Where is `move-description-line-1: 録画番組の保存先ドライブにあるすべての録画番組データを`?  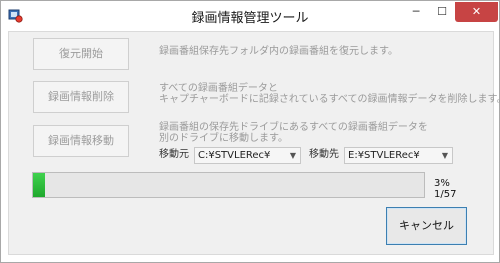 move-description-line-1: 録画番組の保存先ドライブにあるすべての録画番組データを is located at coordinates (293, 127).